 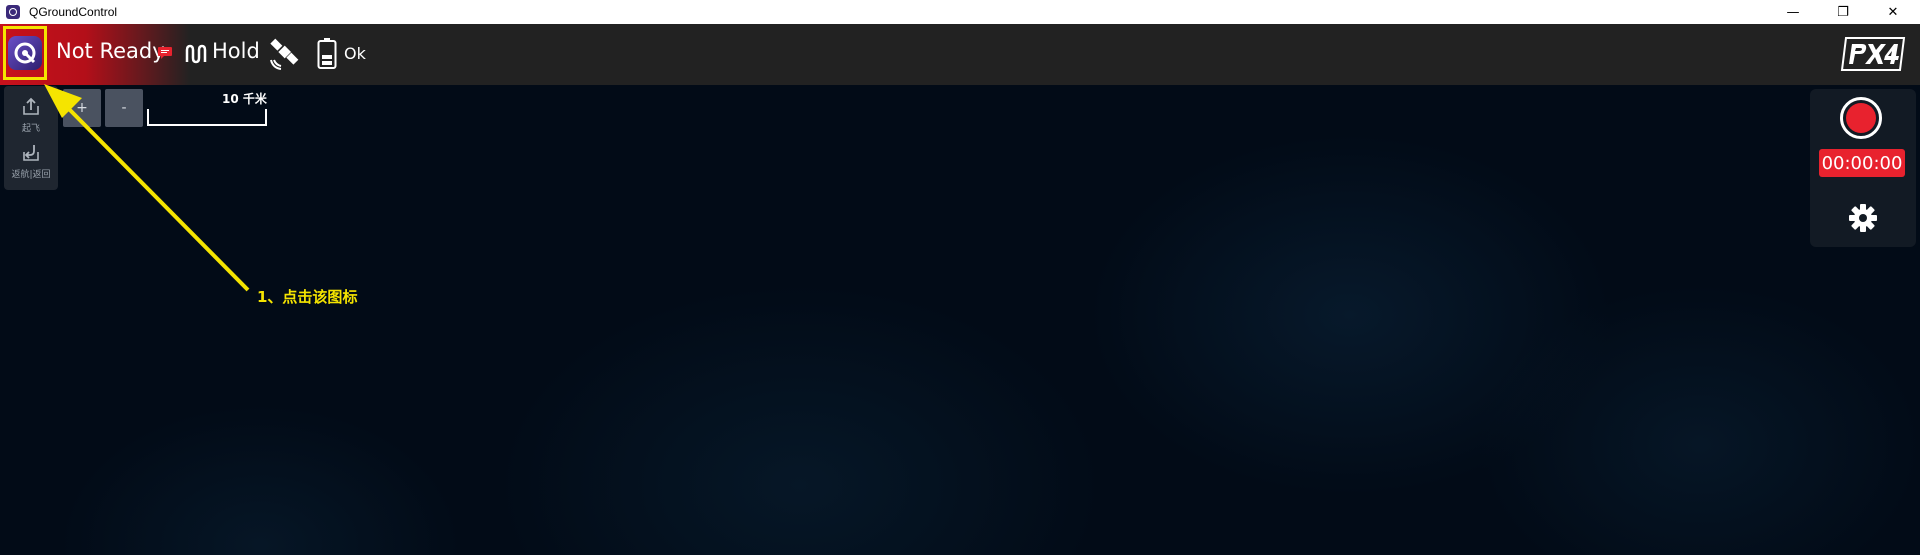 I want to click on zoom-in-button: +, so click(x=82, y=108).